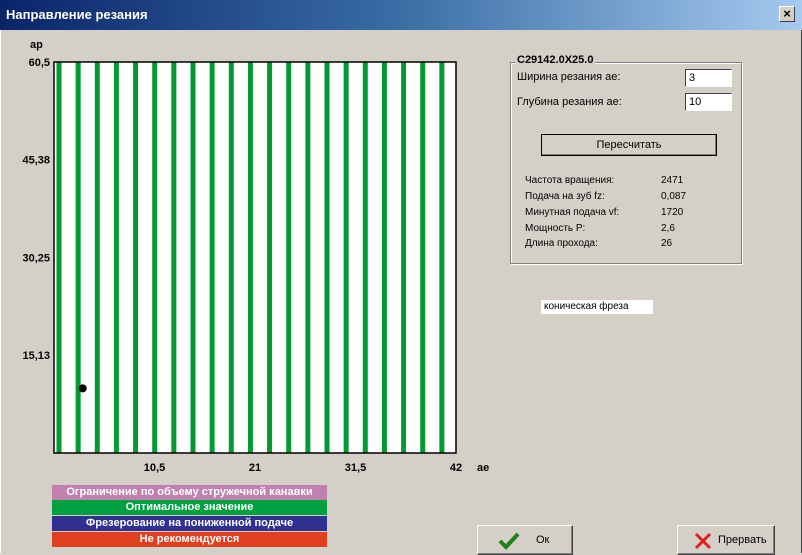  I want to click on tool-type-field: коническая фреза, so click(597, 307).